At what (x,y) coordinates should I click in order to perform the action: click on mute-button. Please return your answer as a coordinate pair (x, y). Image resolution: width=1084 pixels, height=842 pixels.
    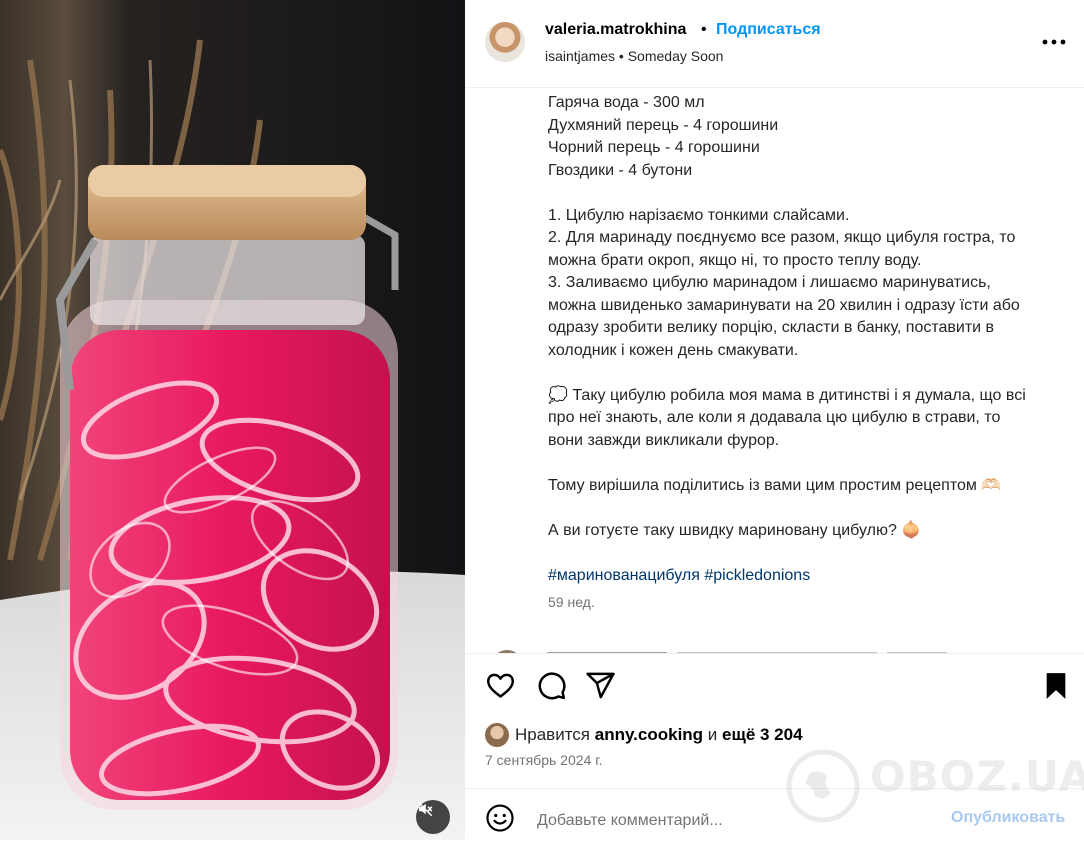
    Looking at the image, I should click on (433, 817).